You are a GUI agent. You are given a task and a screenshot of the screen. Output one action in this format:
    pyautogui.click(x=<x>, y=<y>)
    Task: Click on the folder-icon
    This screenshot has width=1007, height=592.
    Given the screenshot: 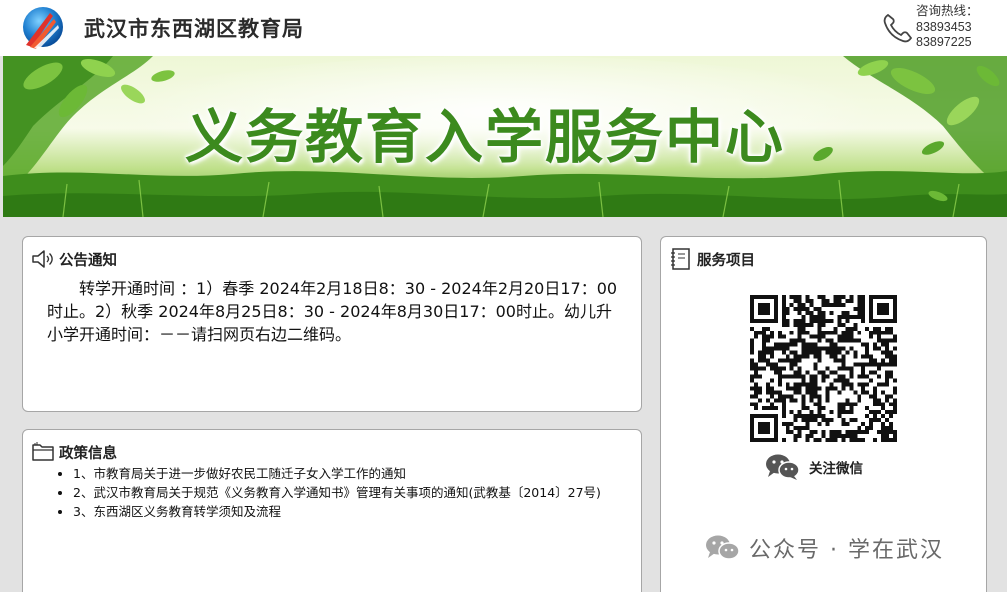 What is the action you would take?
    pyautogui.click(x=43, y=451)
    